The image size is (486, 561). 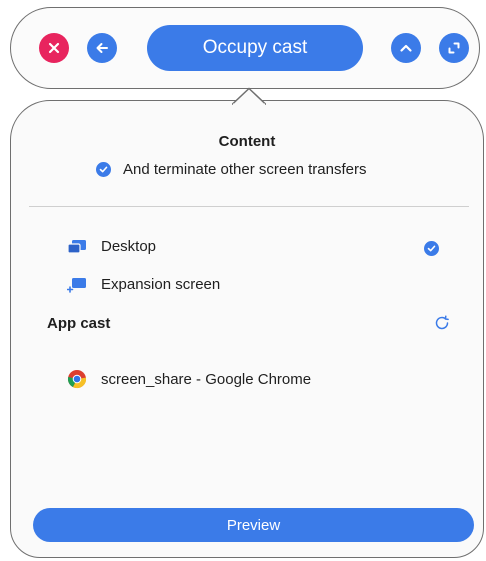 What do you see at coordinates (103, 169) in the screenshot?
I see `check-circle-icon` at bounding box center [103, 169].